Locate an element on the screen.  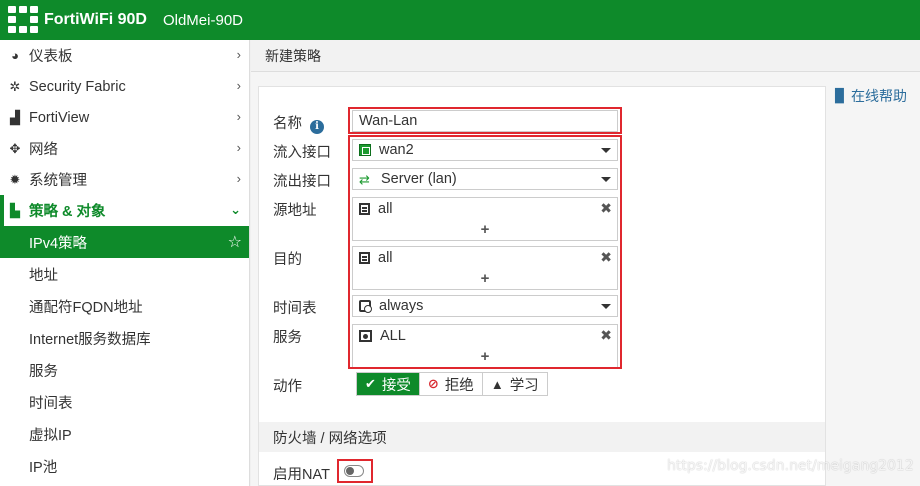
accept-button: ✔ 接受 is located at coordinates (388, 384).